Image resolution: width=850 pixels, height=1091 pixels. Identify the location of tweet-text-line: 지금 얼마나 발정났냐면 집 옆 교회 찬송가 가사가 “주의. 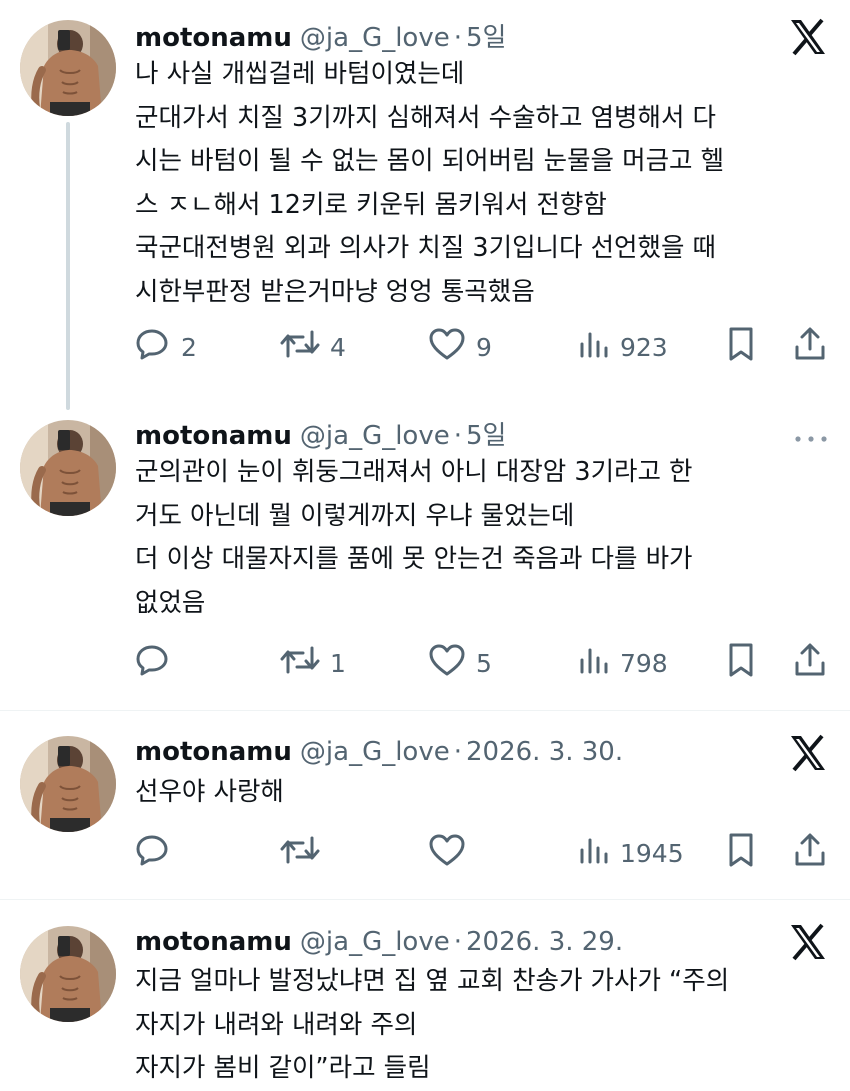
(432, 981).